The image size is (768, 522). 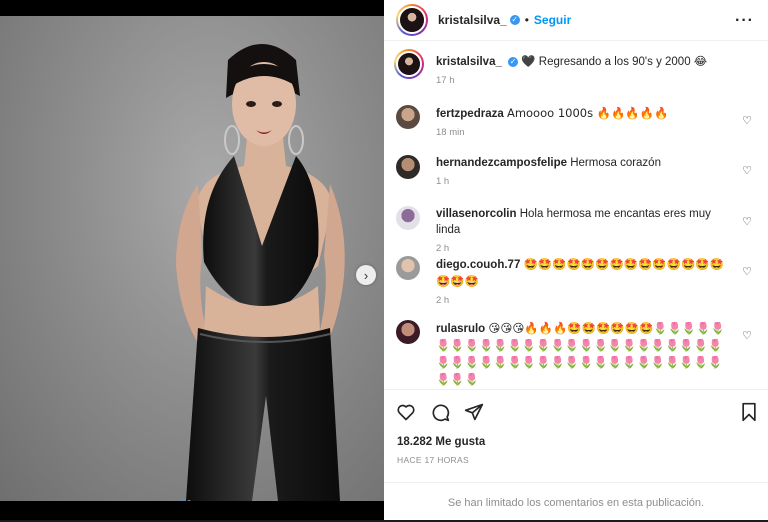 What do you see at coordinates (460, 442) in the screenshot?
I see `likes-label: Me gusta` at bounding box center [460, 442].